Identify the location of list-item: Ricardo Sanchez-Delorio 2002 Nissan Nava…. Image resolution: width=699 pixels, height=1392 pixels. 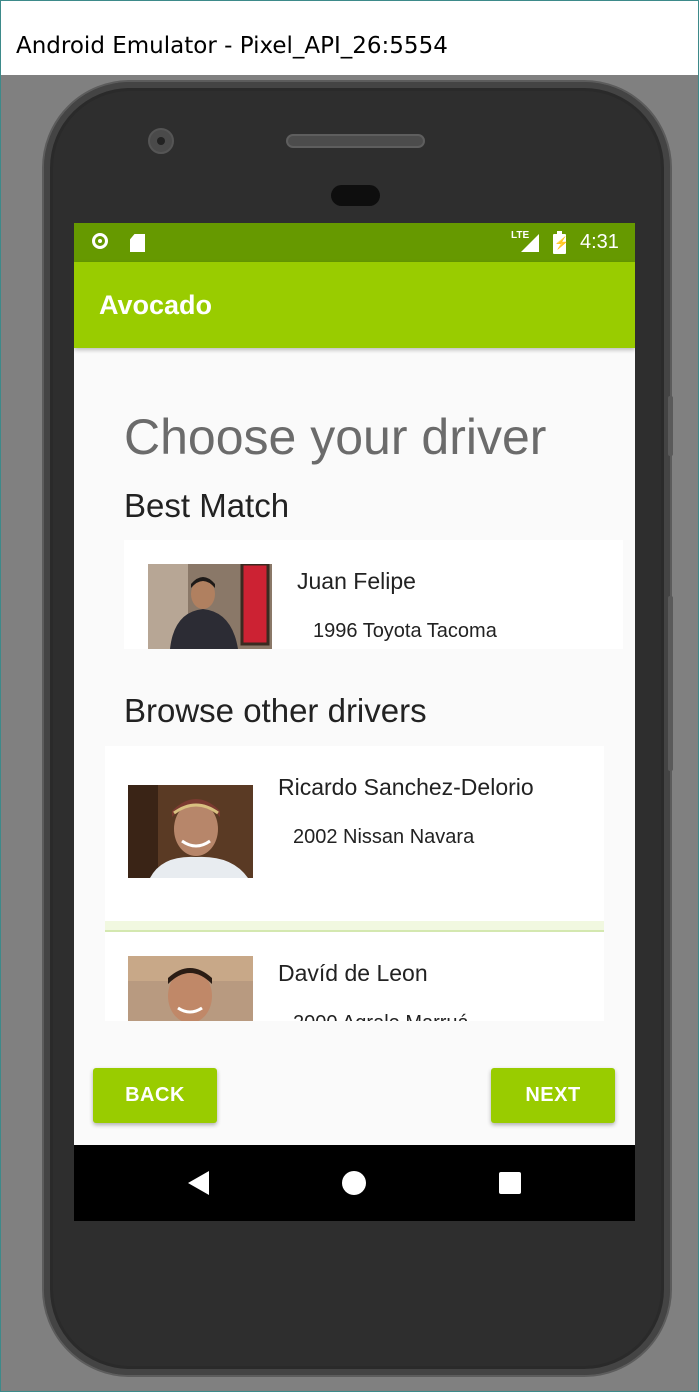
(354, 833).